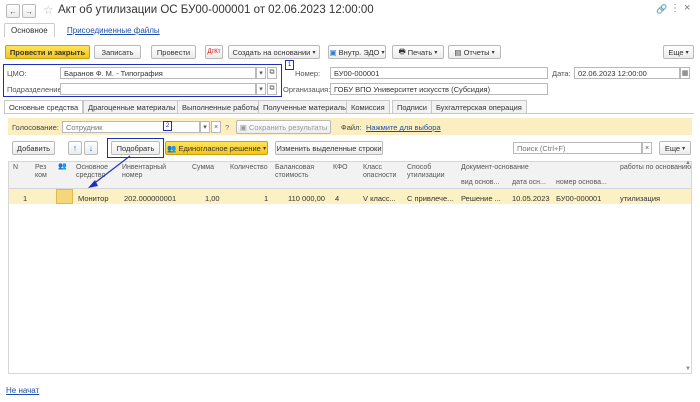  Describe the element at coordinates (44, 107) in the screenshot. I see `tab-fixed-assets: Основные средства` at that location.